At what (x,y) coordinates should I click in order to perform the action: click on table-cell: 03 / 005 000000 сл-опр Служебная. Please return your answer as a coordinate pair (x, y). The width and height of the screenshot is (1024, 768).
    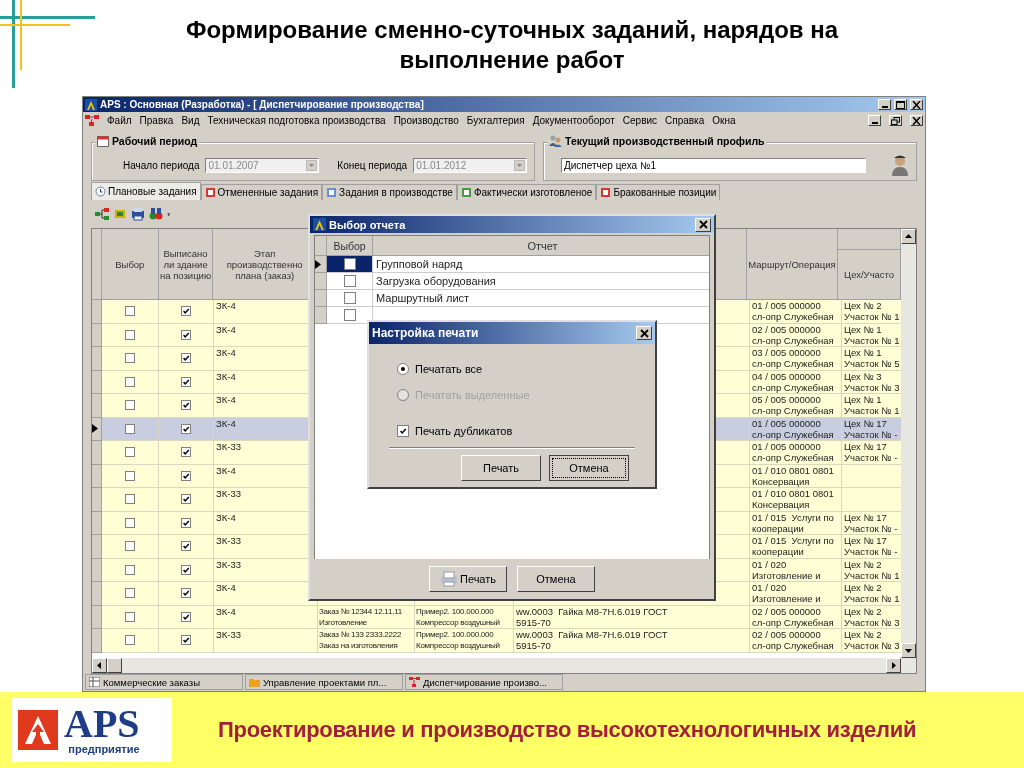
    Looking at the image, I should click on (796, 359).